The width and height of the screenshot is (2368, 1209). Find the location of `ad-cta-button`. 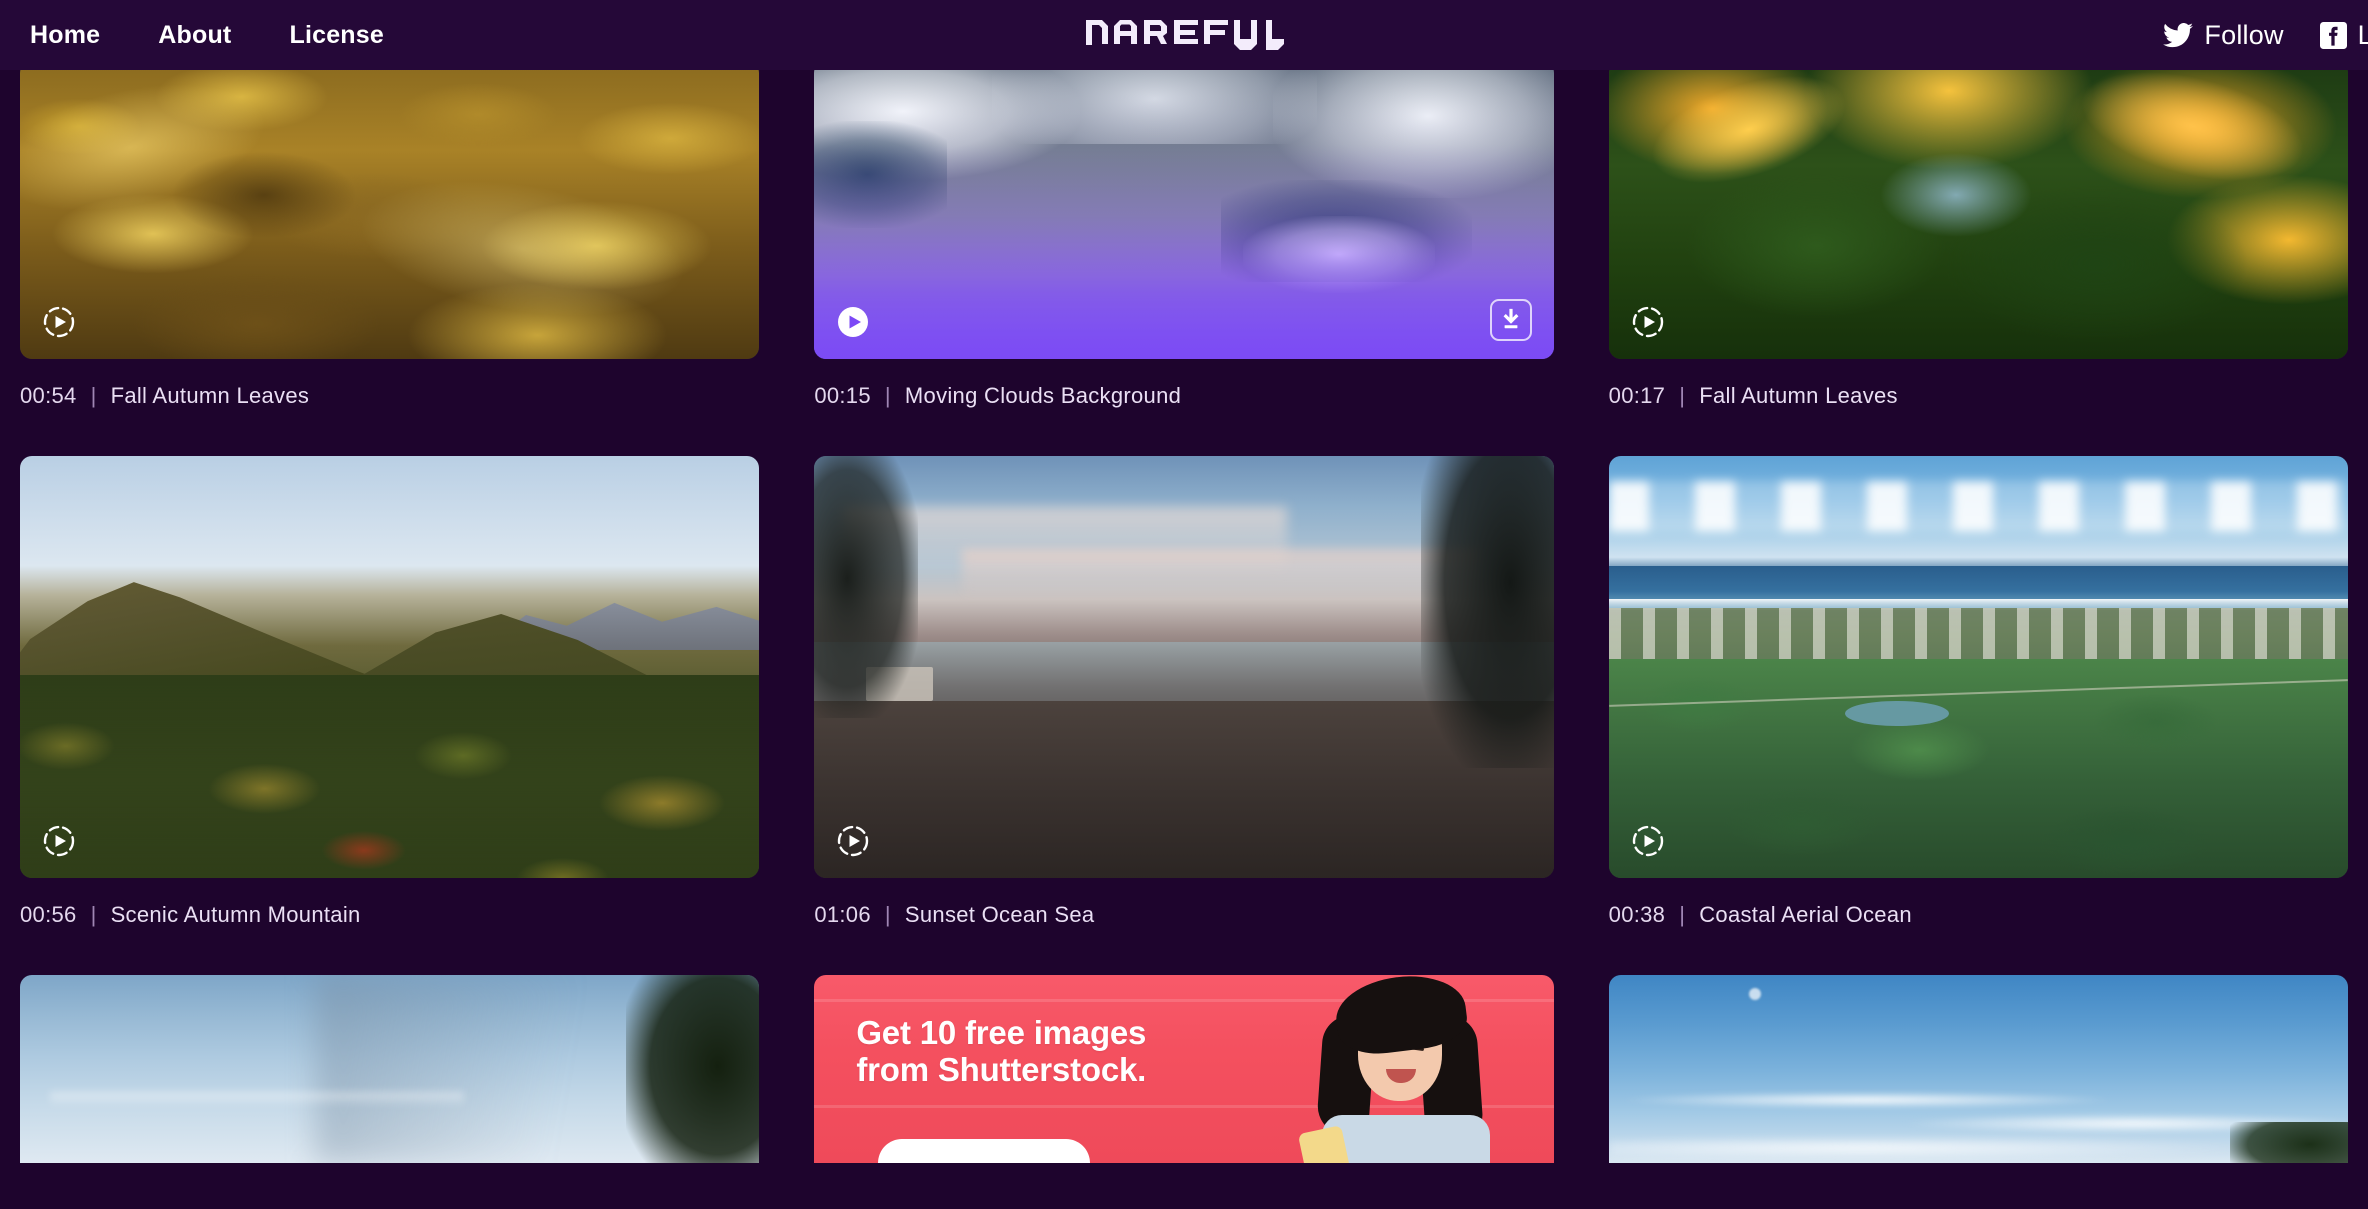

ad-cta-button is located at coordinates (984, 1151).